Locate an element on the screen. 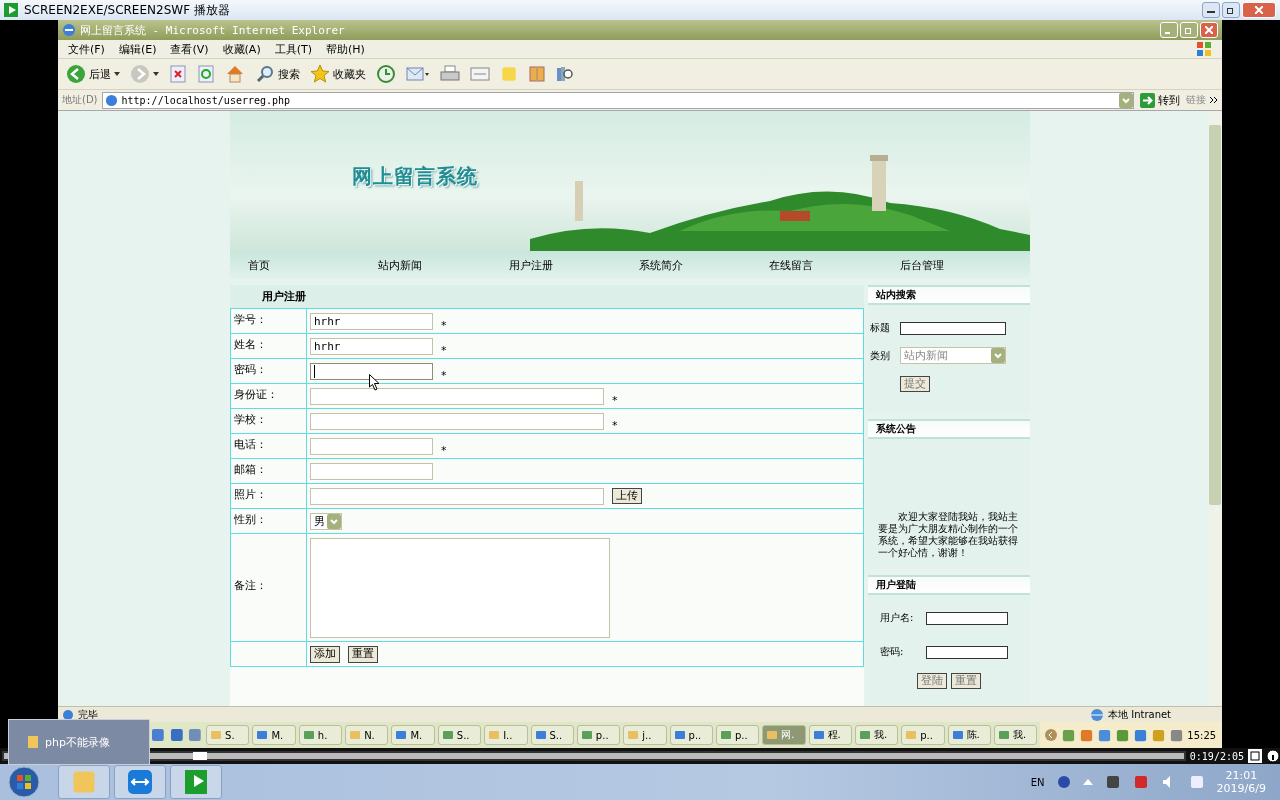 Image resolution: width=1280 pixels, height=800 pixels. help-icon is located at coordinates (1063, 782).